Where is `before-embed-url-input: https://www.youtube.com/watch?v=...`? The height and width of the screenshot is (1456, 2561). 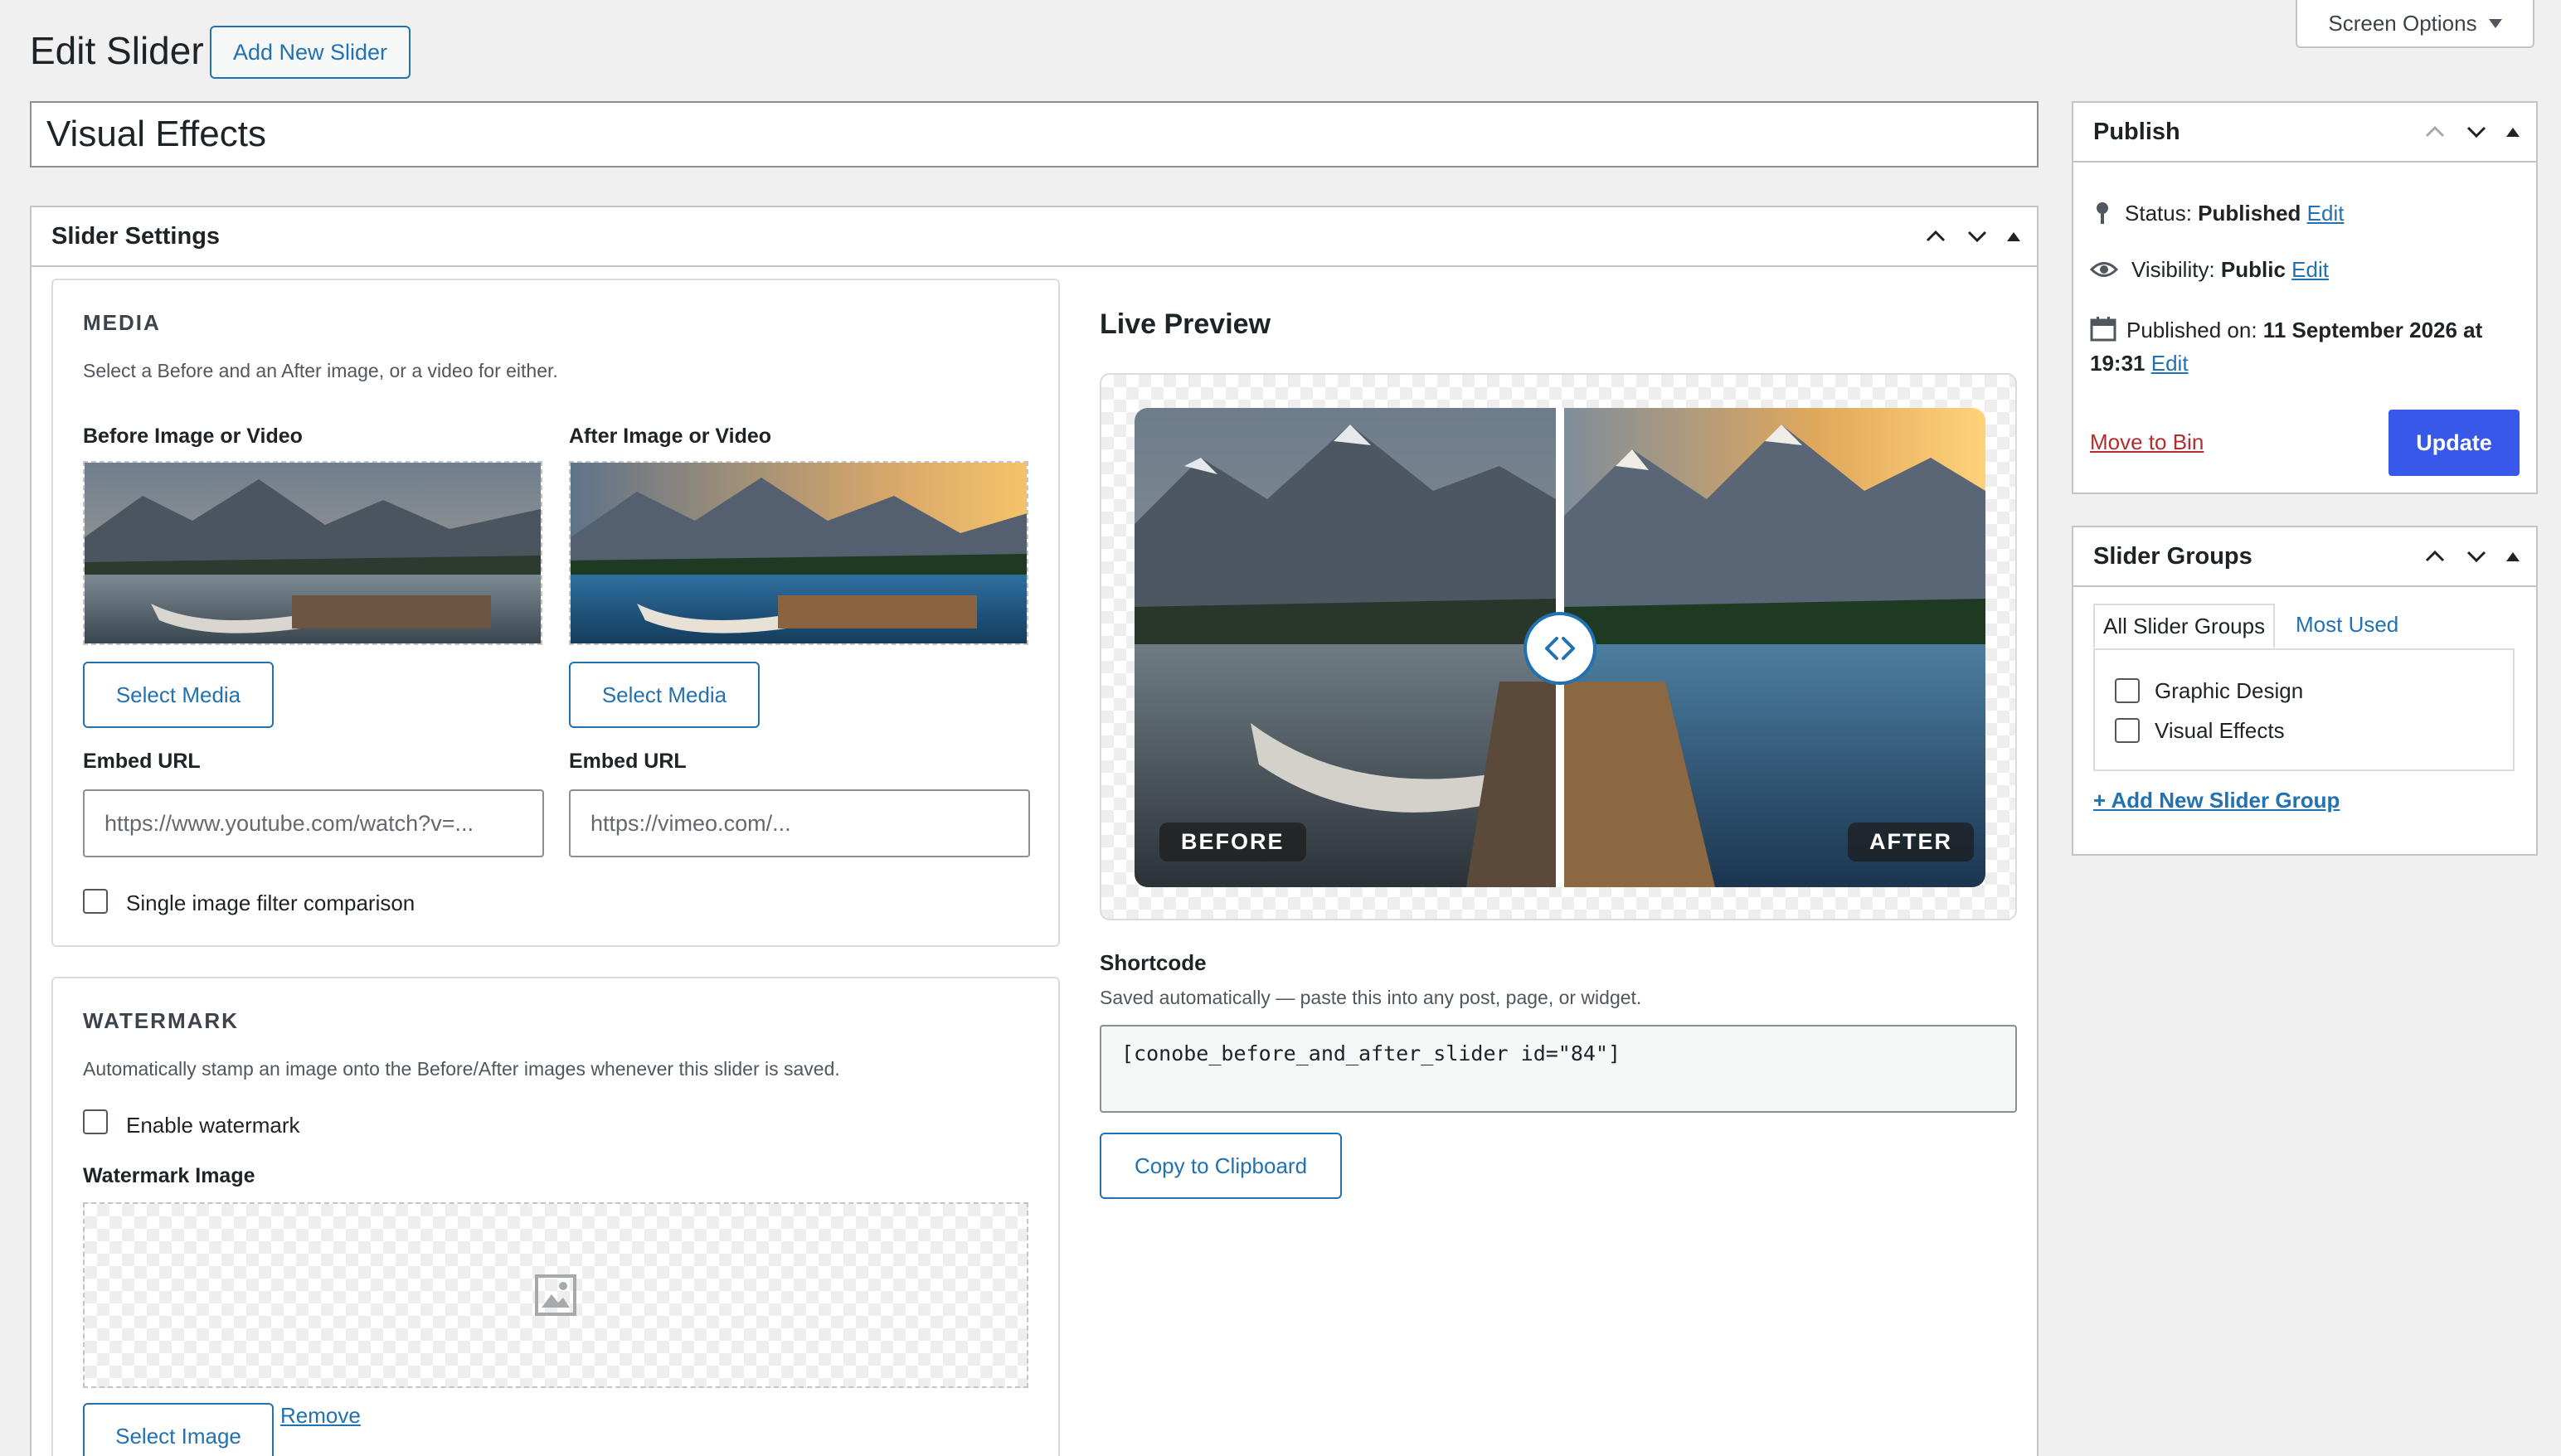
before-embed-url-input: https://www.youtube.com/watch?v=... is located at coordinates (313, 823).